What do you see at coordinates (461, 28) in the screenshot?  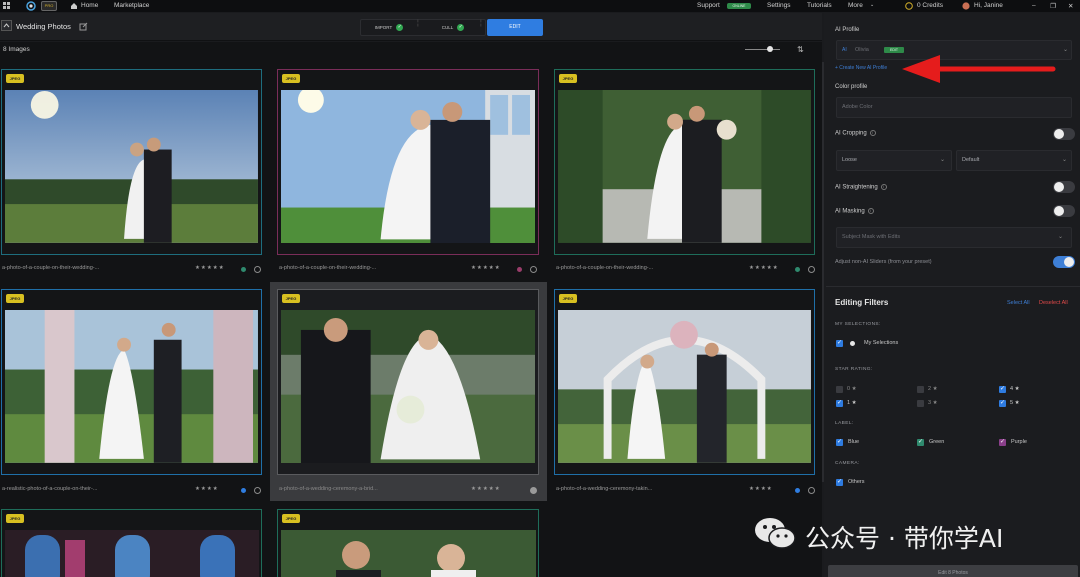 I see `check-icon: ✓` at bounding box center [461, 28].